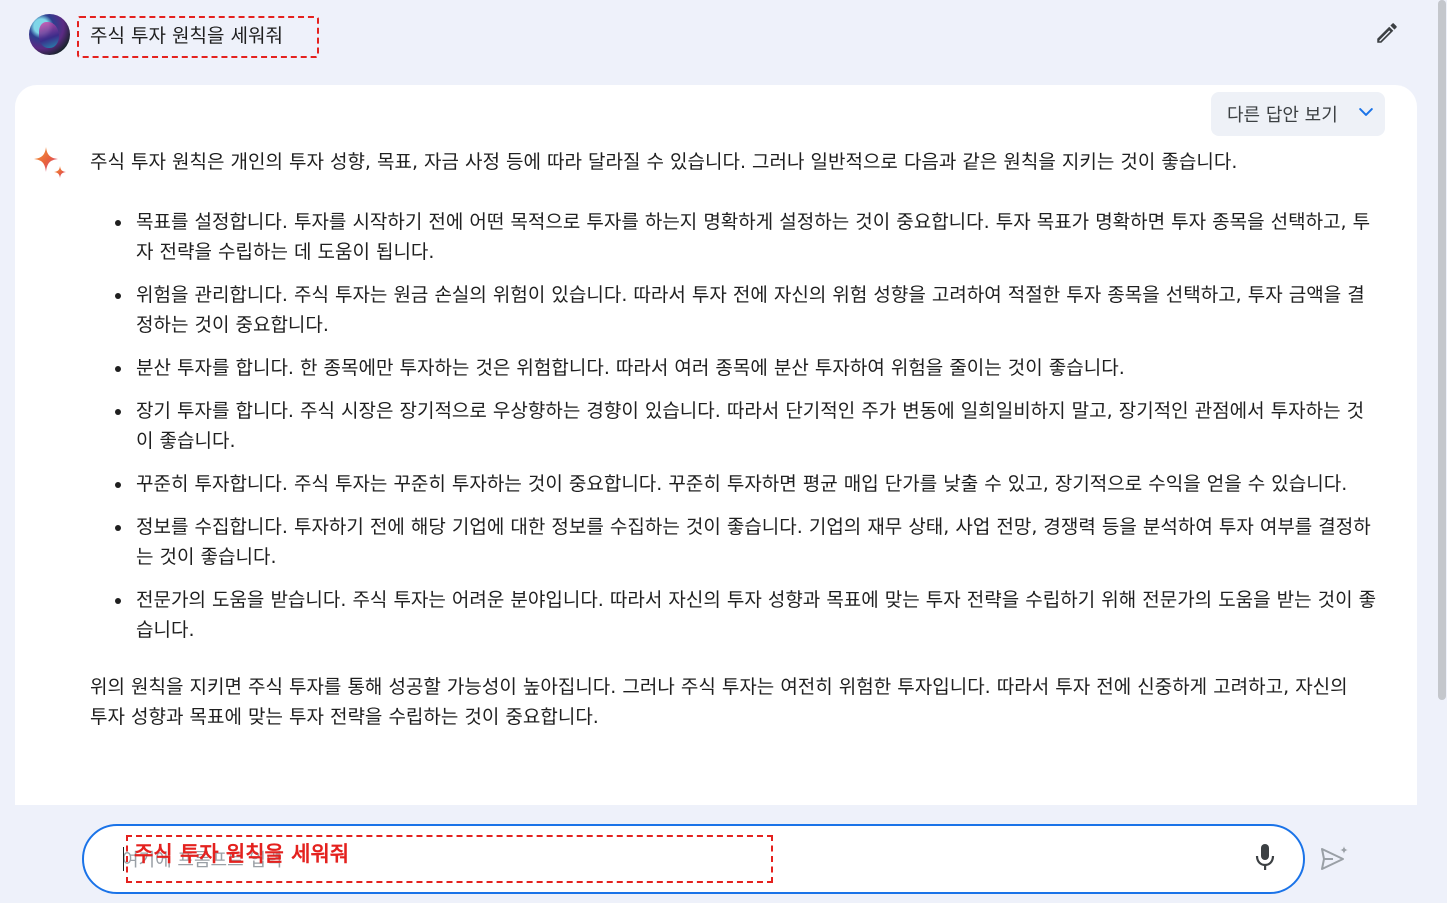 This screenshot has height=903, width=1447. I want to click on scrollbar-thumb, so click(1442, 350).